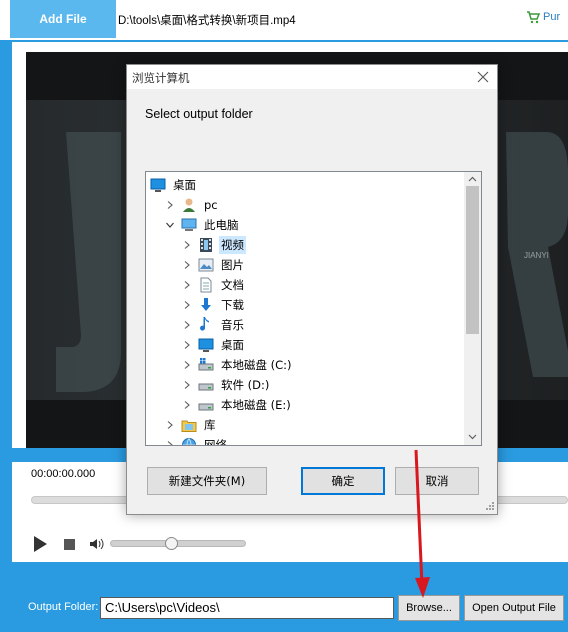  I want to click on volume-icon, so click(97, 544).